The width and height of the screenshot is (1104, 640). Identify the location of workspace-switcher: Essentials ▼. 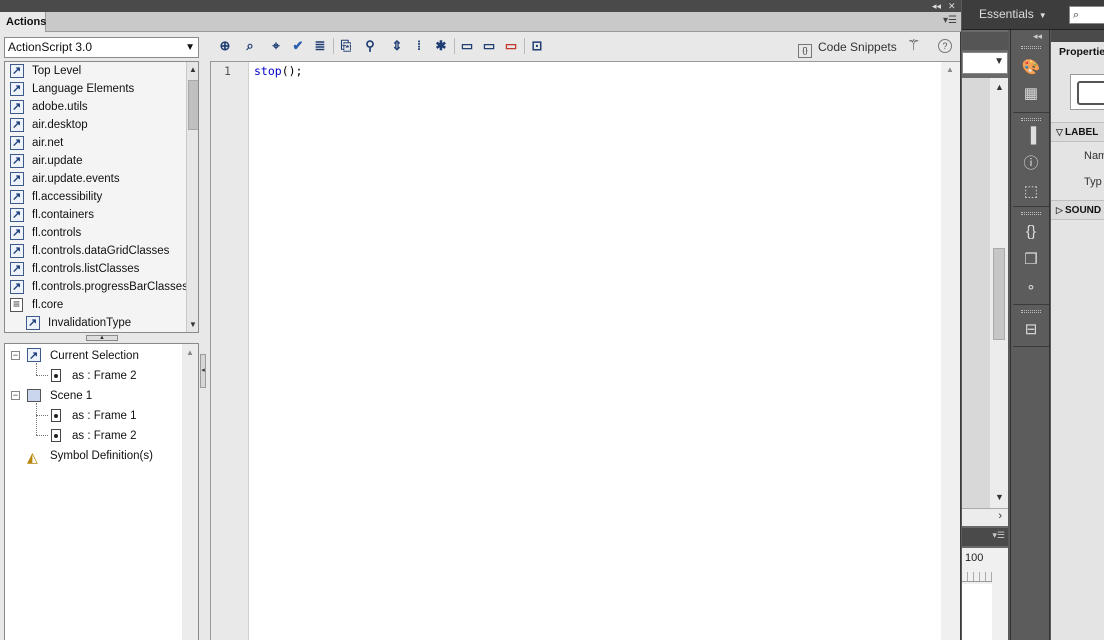
(1013, 14).